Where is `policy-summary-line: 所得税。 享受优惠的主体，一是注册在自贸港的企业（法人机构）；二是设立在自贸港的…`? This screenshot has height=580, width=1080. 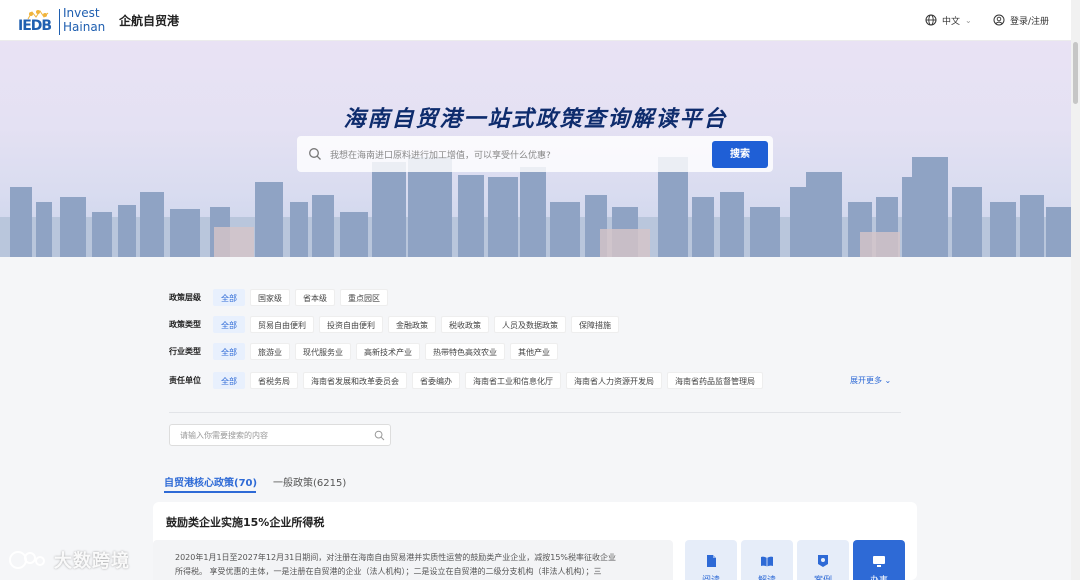 policy-summary-line: 所得税。 享受优惠的主体，一是注册在自贸港的企业（法人机构）；二是设立在自贸港的… is located at coordinates (388, 571).